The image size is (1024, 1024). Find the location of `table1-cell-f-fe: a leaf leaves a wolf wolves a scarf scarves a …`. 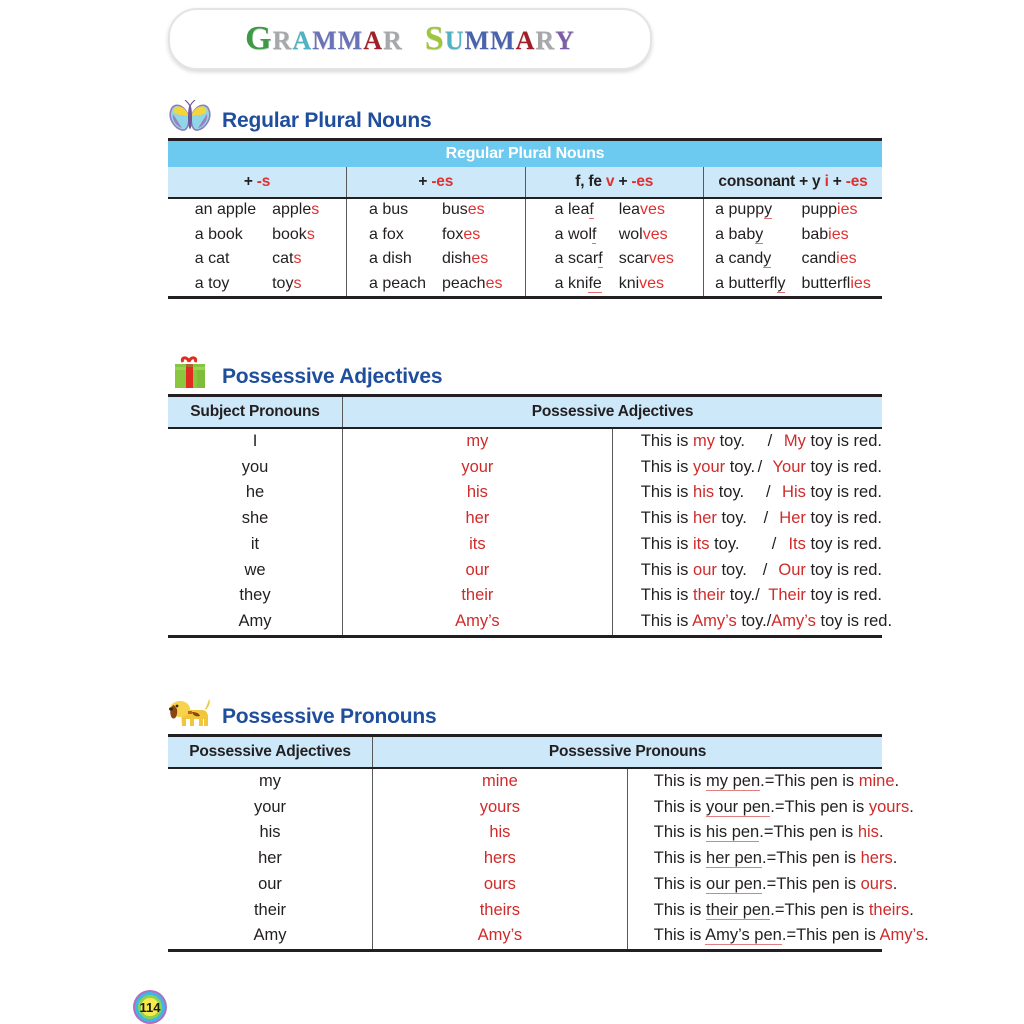

table1-cell-f-fe: a leaf leaves a wolf wolves a scarf scarves a … is located at coordinates (614, 248).